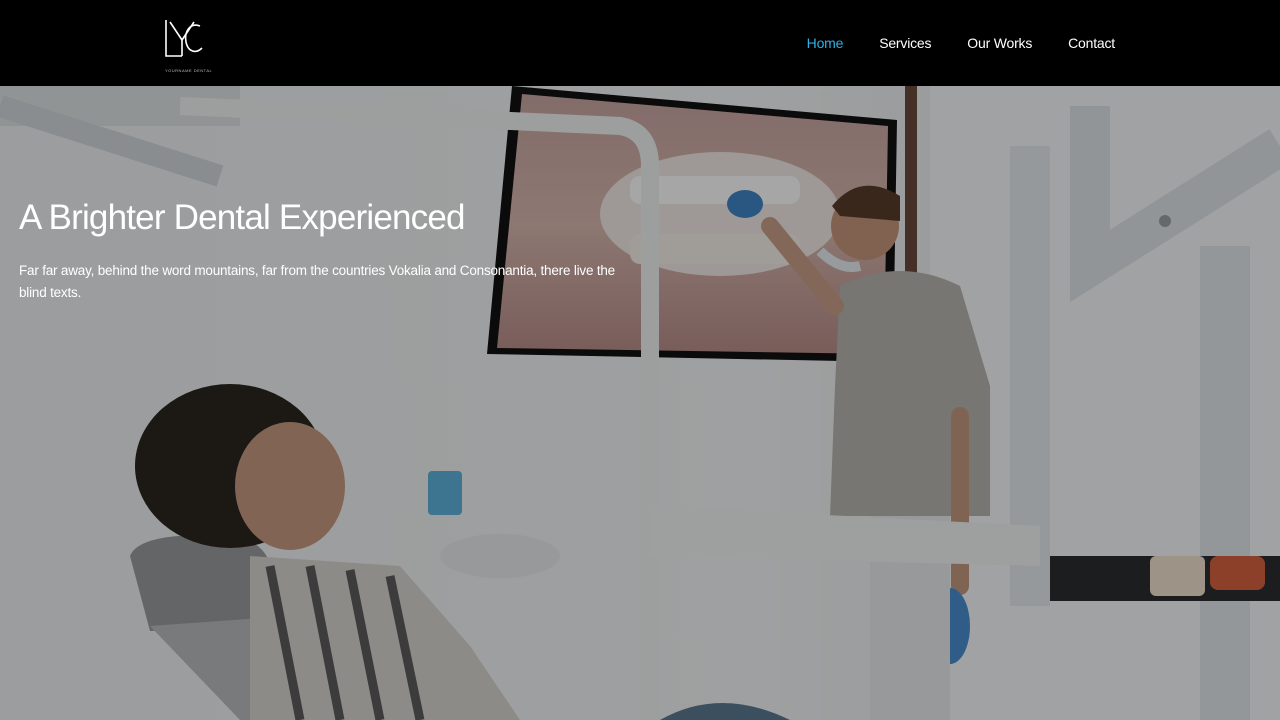 The height and width of the screenshot is (720, 1280). I want to click on main-nav: Home Services Our Works Contact, so click(961, 43).